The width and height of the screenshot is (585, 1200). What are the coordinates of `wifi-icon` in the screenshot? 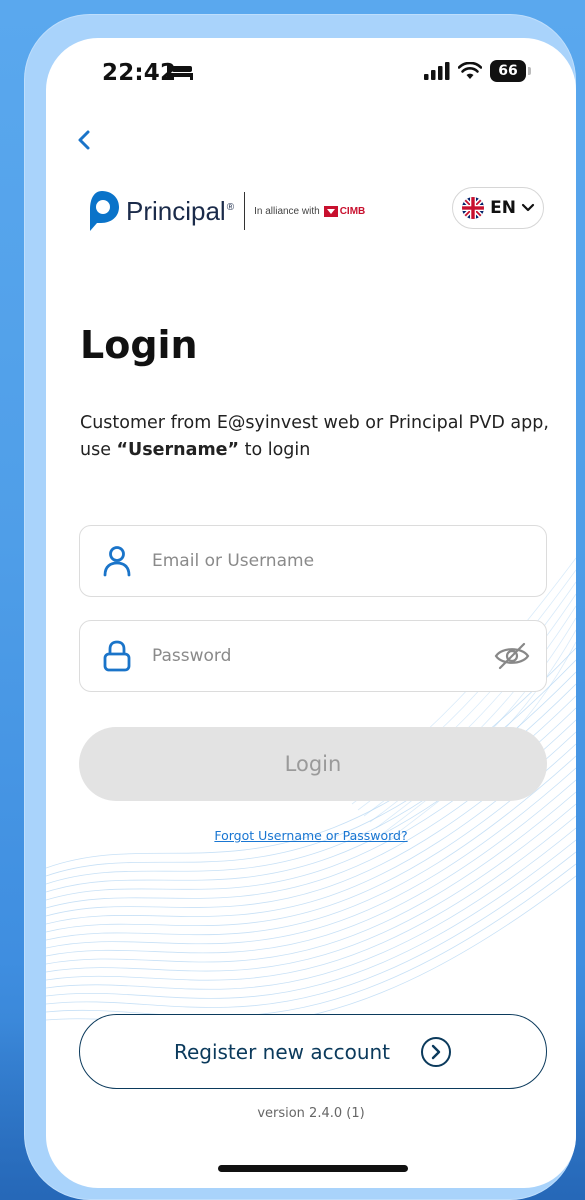 It's located at (470, 70).